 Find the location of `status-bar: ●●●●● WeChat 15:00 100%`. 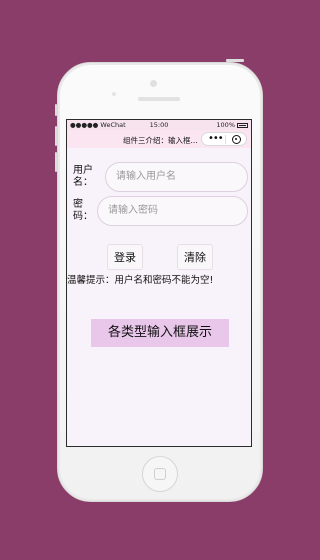

status-bar: ●●●●● WeChat 15:00 100% is located at coordinates (159, 125).